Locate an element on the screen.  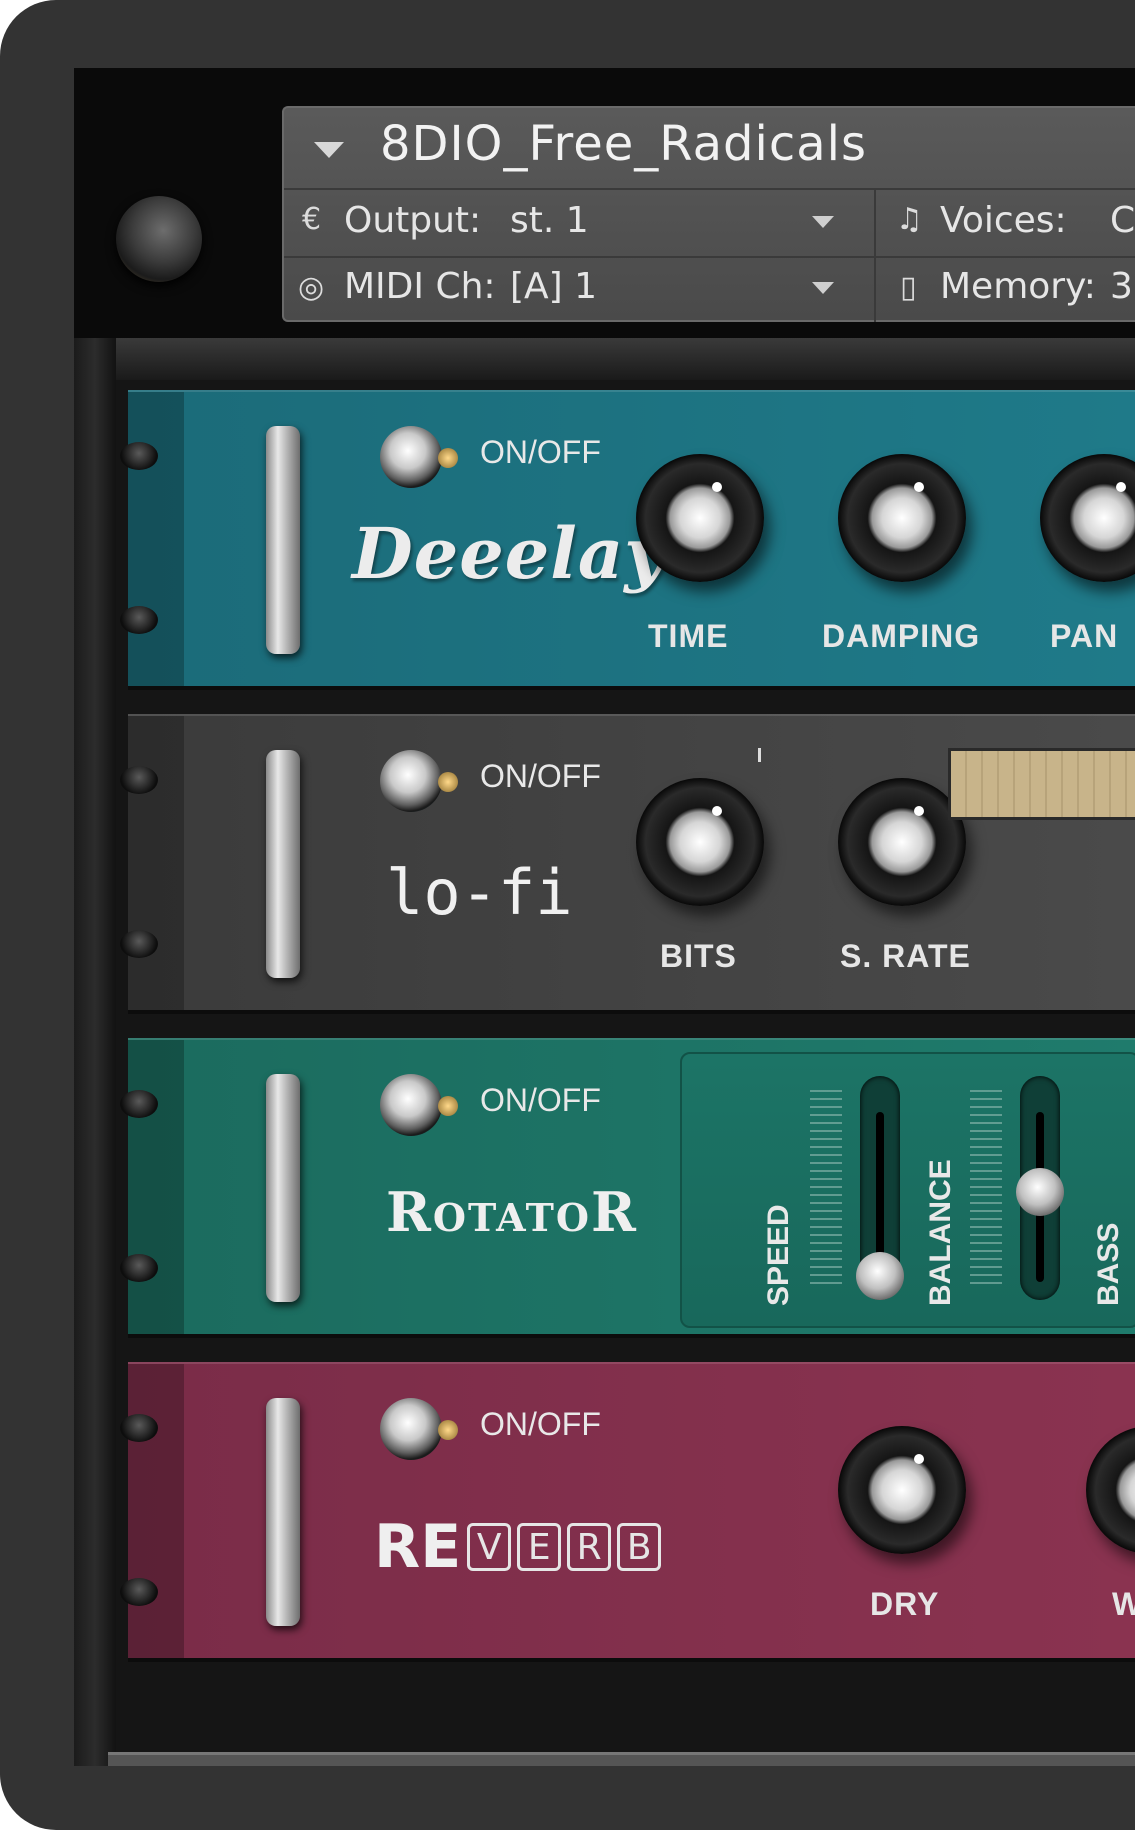
lofi-logo: lo-fi is located at coordinates (479, 892).